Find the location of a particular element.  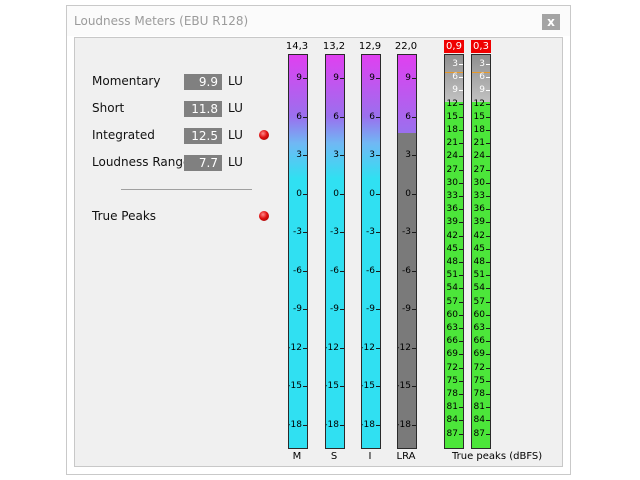

peak-scale-label: 3 is located at coordinates (455, 64).